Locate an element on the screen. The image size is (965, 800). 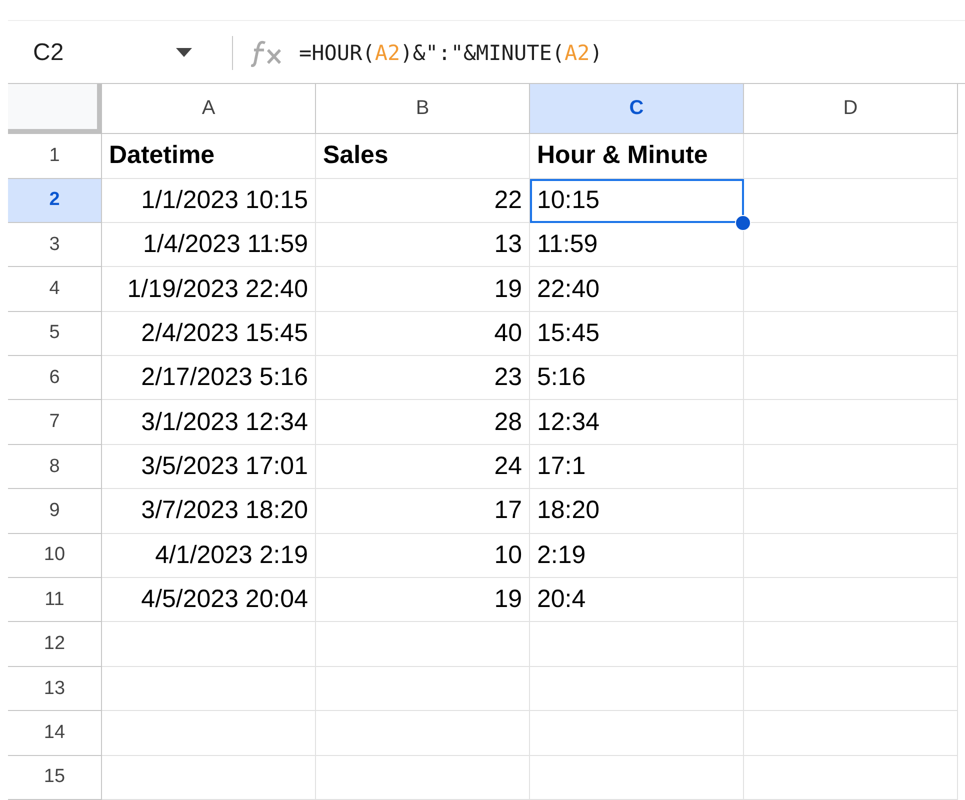
table-cell: 40 is located at coordinates (423, 334).